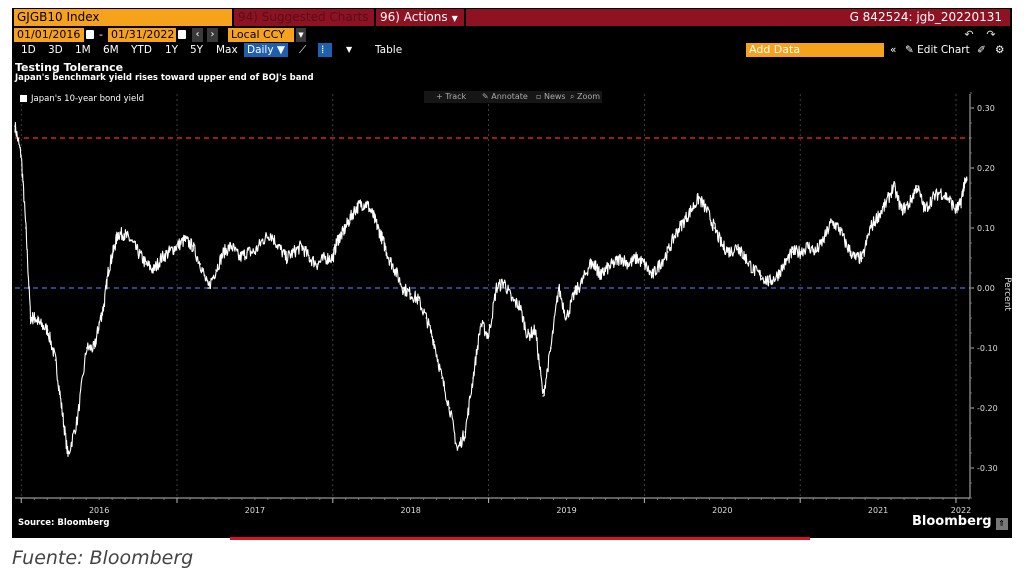 The image size is (1024, 579). I want to click on bloomberg-logo: Bloomberg ⇑, so click(960, 522).